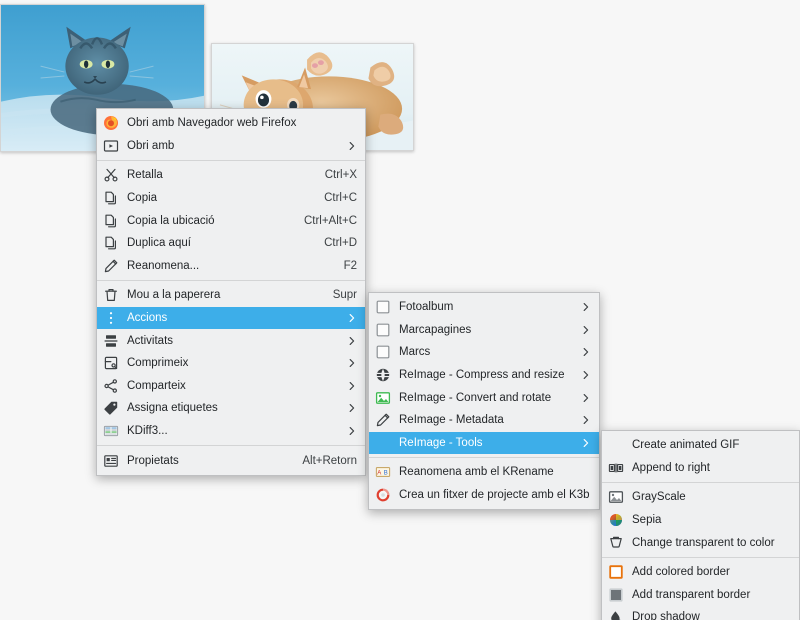 Image resolution: width=800 pixels, height=620 pixels. Describe the element at coordinates (231, 295) in the screenshot. I see `menu-item-mou-a-la-paperera: Mou a la paperera Supr` at that location.